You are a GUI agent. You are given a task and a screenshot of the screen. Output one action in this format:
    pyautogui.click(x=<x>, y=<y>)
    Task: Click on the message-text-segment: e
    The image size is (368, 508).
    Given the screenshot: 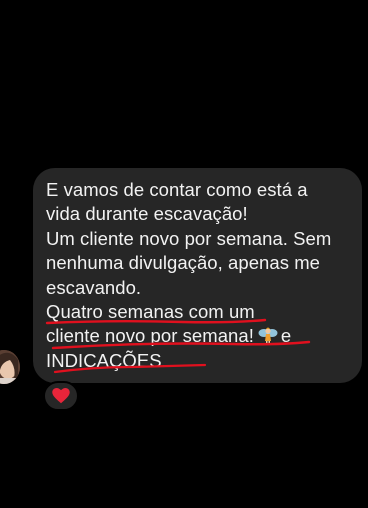 What is the action you would take?
    pyautogui.click(x=286, y=336)
    